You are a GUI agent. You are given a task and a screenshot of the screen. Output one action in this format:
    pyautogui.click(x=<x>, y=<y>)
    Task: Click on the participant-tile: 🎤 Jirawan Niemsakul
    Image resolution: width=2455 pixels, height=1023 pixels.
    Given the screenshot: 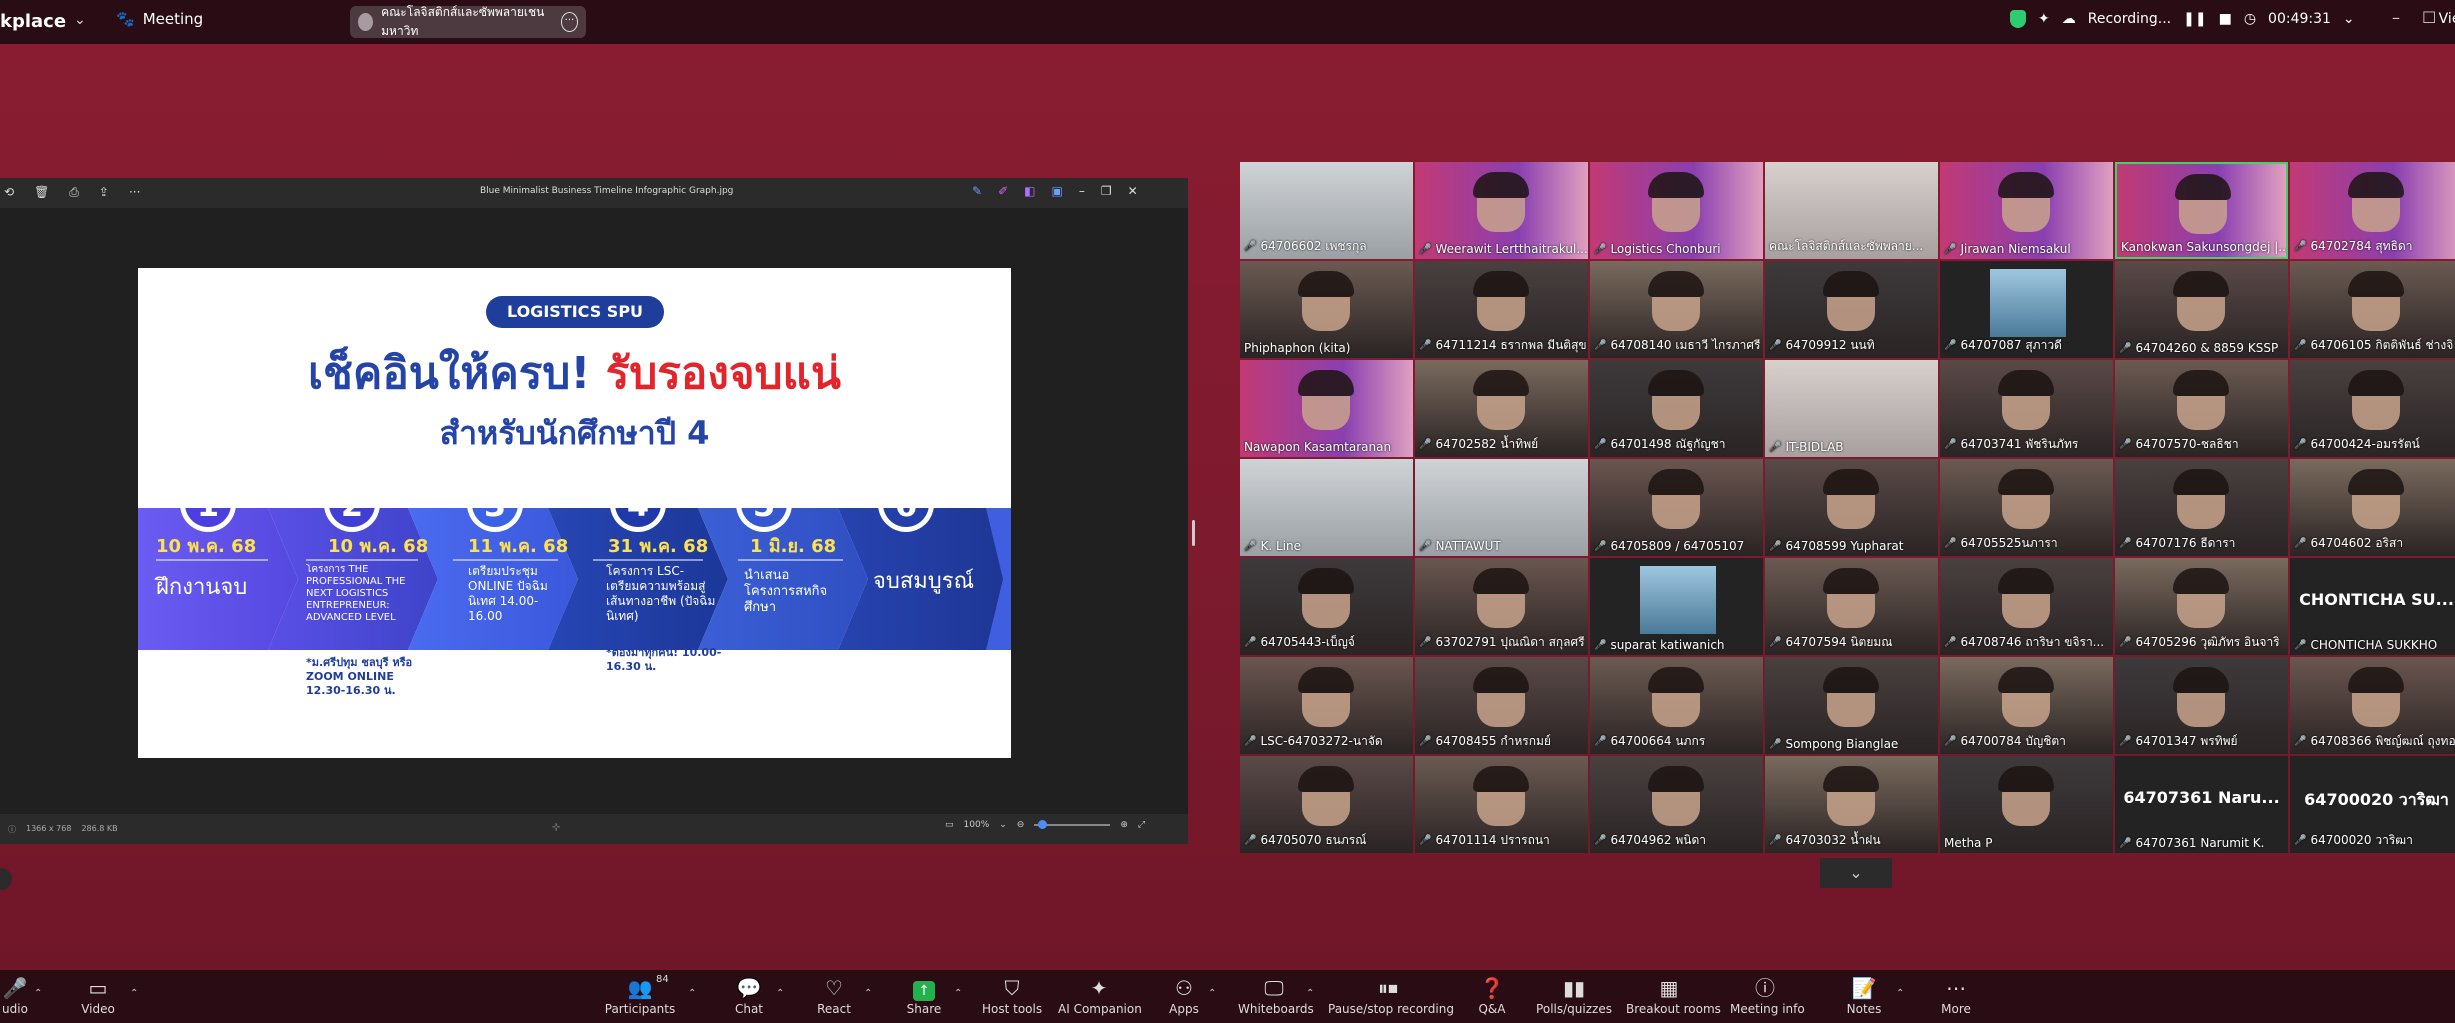 What is the action you would take?
    pyautogui.click(x=2026, y=210)
    